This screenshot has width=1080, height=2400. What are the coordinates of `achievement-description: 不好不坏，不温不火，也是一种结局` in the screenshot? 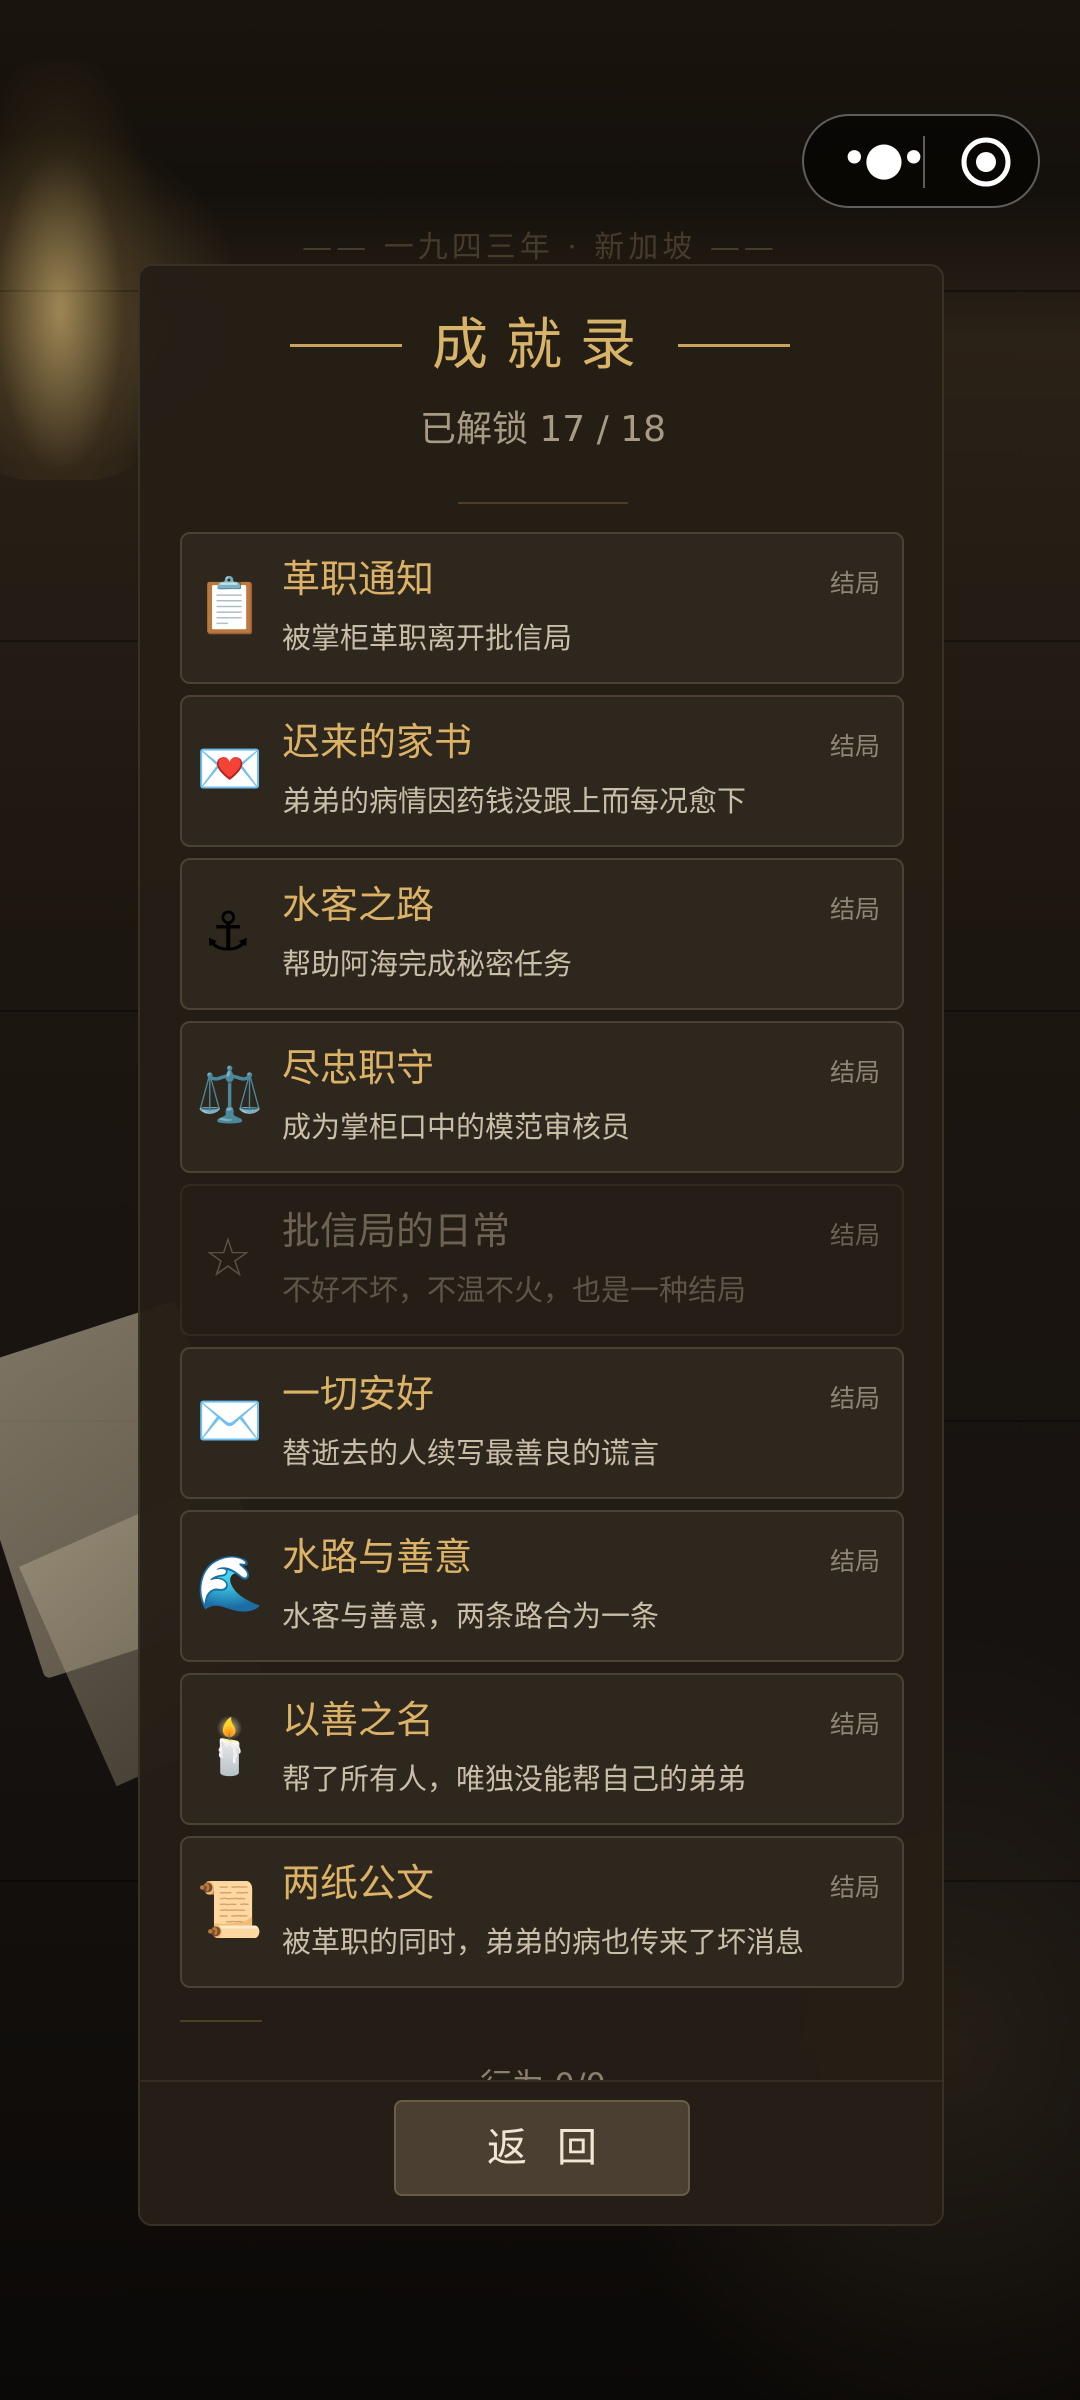 It's located at (514, 1290).